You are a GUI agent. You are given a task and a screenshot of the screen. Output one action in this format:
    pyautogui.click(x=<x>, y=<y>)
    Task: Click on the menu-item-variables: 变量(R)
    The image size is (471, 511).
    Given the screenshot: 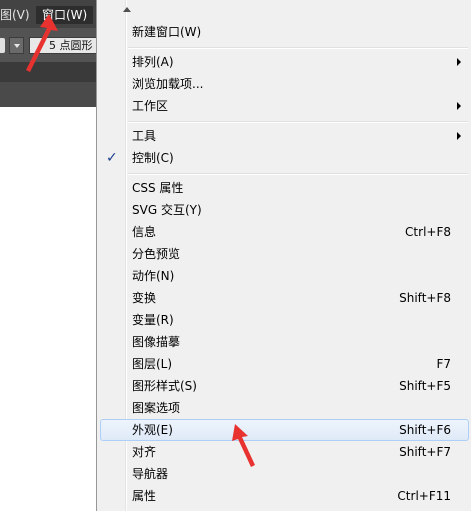 What is the action you would take?
    pyautogui.click(x=284, y=320)
    